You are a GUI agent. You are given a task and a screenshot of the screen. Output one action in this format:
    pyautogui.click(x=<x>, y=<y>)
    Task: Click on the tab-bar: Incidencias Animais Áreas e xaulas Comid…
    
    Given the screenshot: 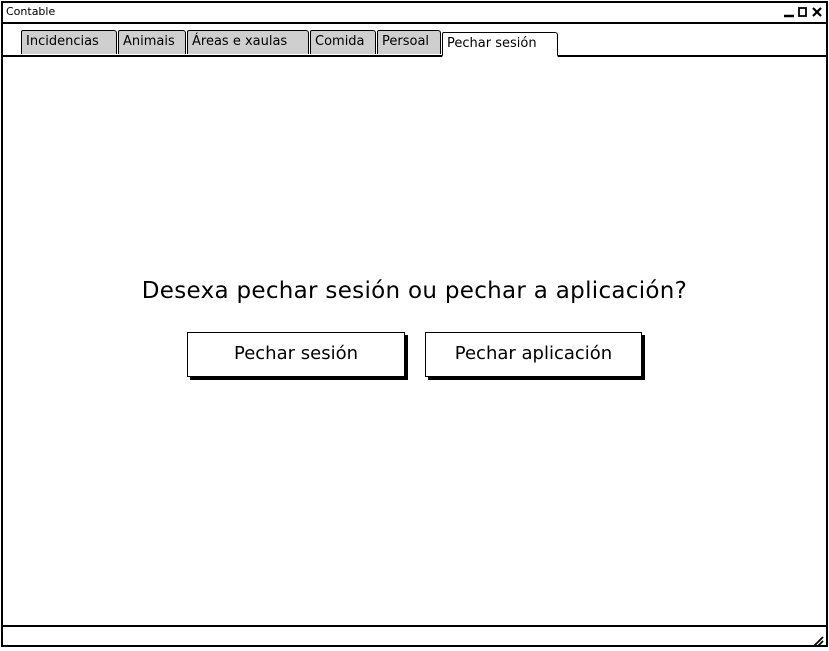 What is the action you would take?
    pyautogui.click(x=414, y=40)
    